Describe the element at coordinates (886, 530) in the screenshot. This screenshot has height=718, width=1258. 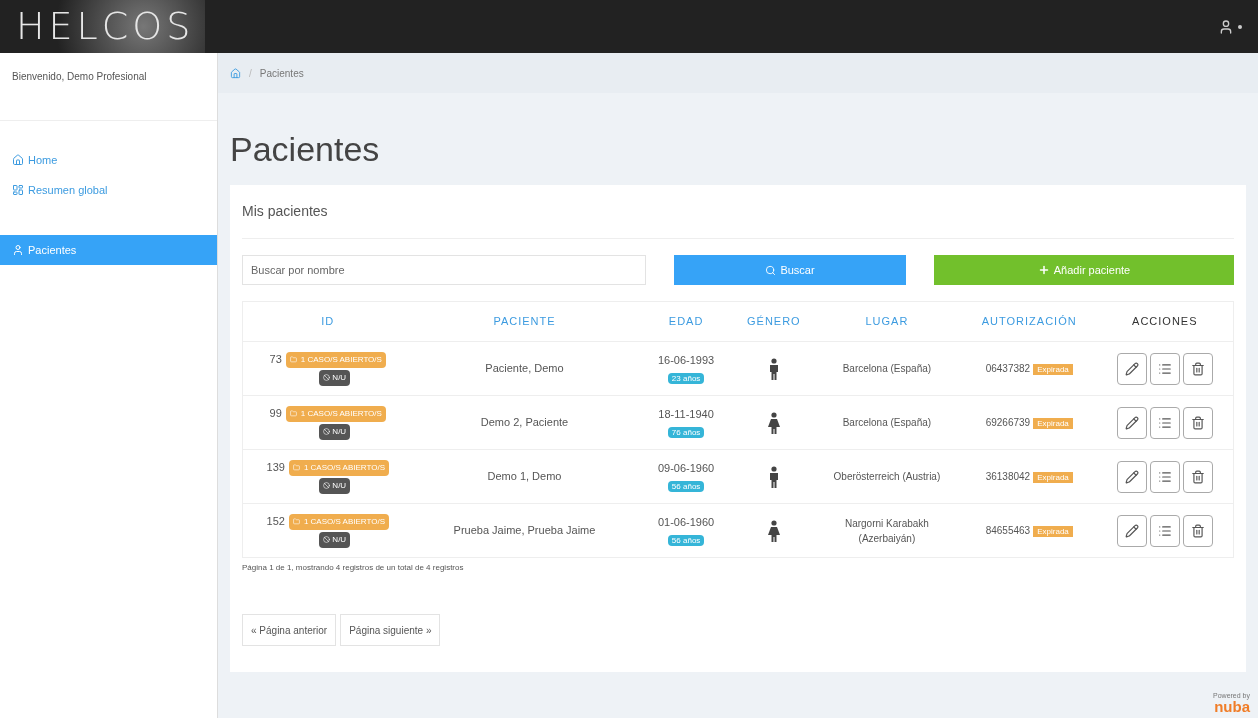
I see `table-cell: Nargorni Karabakh (Azerbaiyán)` at that location.